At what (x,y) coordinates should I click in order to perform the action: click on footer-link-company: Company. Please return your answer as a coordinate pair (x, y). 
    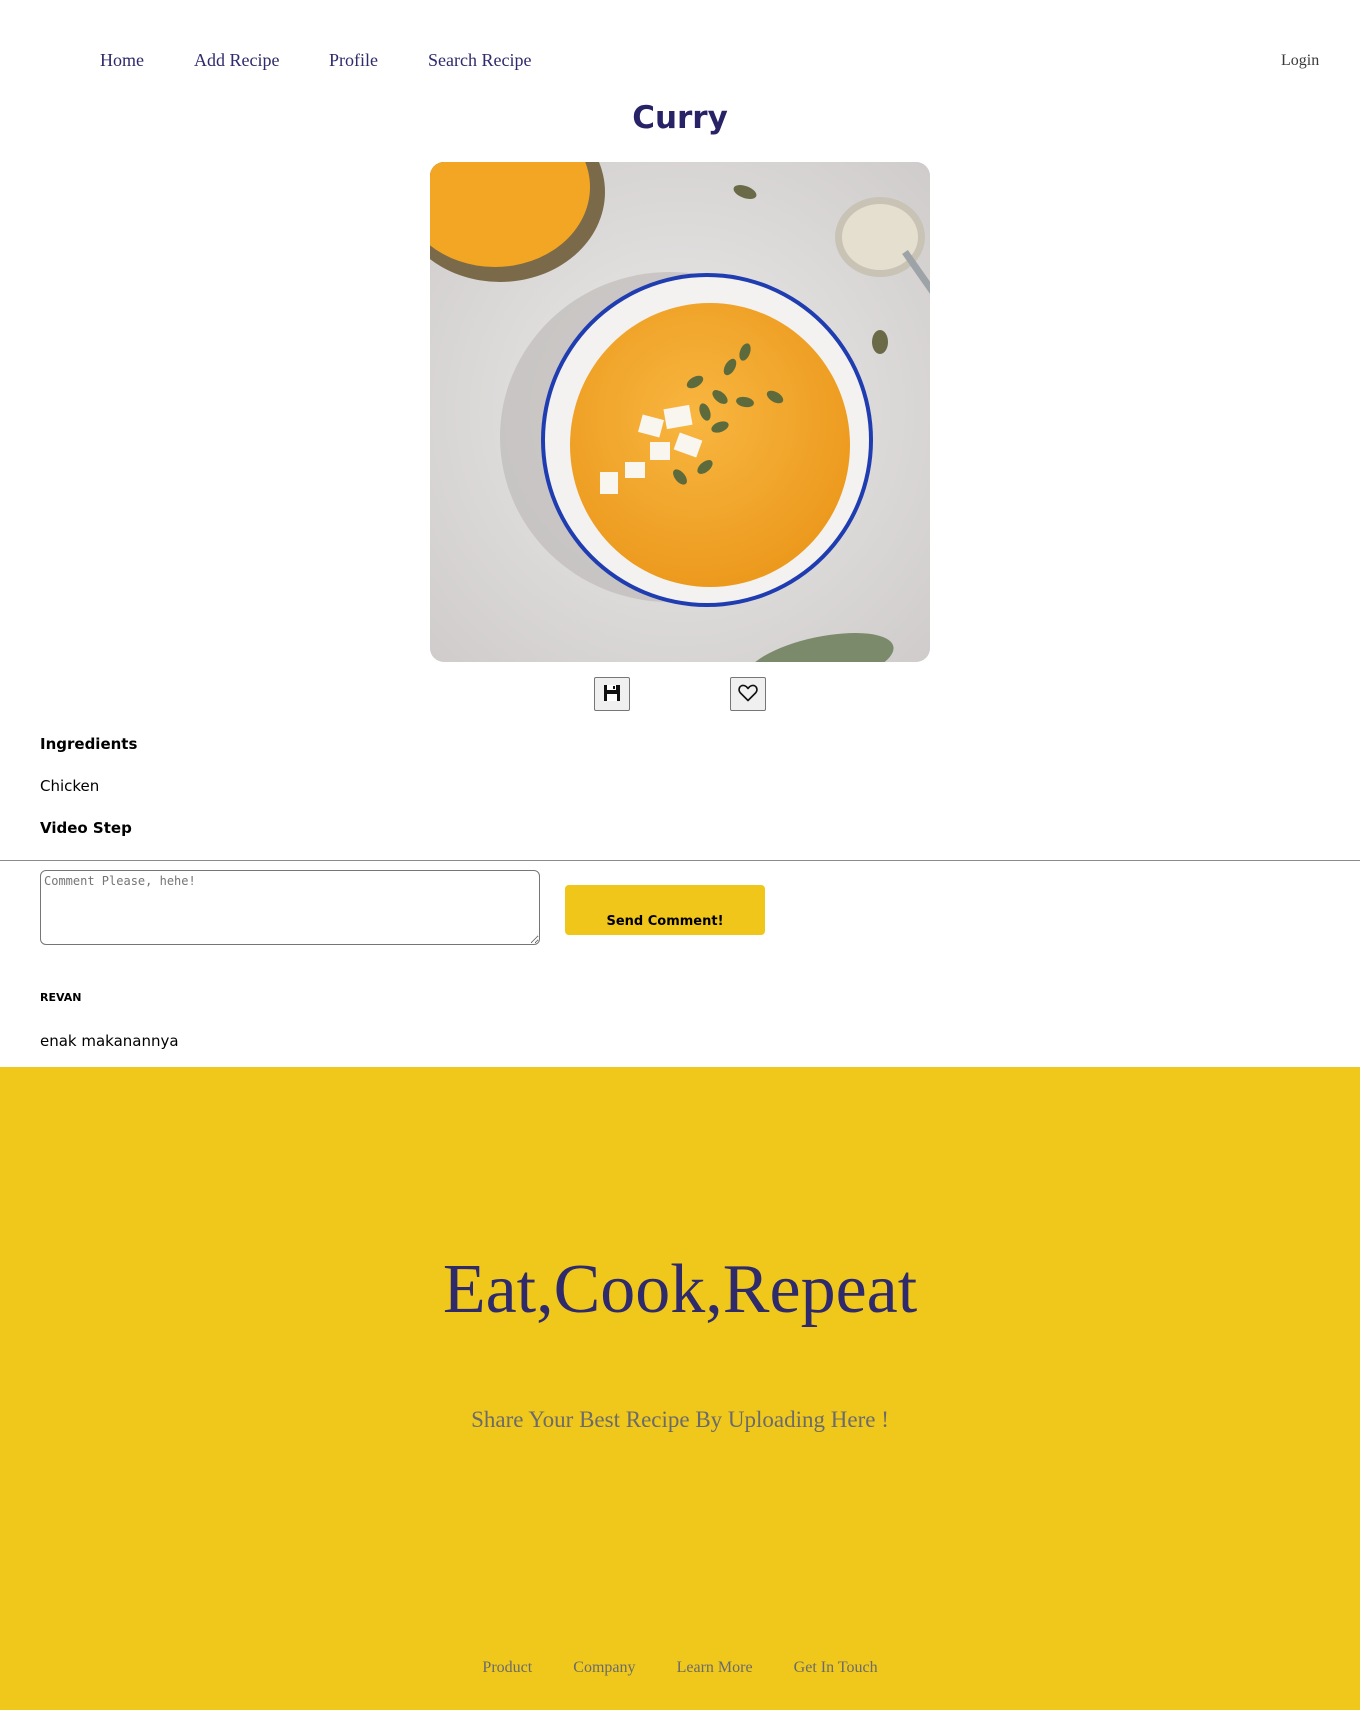
    Looking at the image, I should click on (604, 1667).